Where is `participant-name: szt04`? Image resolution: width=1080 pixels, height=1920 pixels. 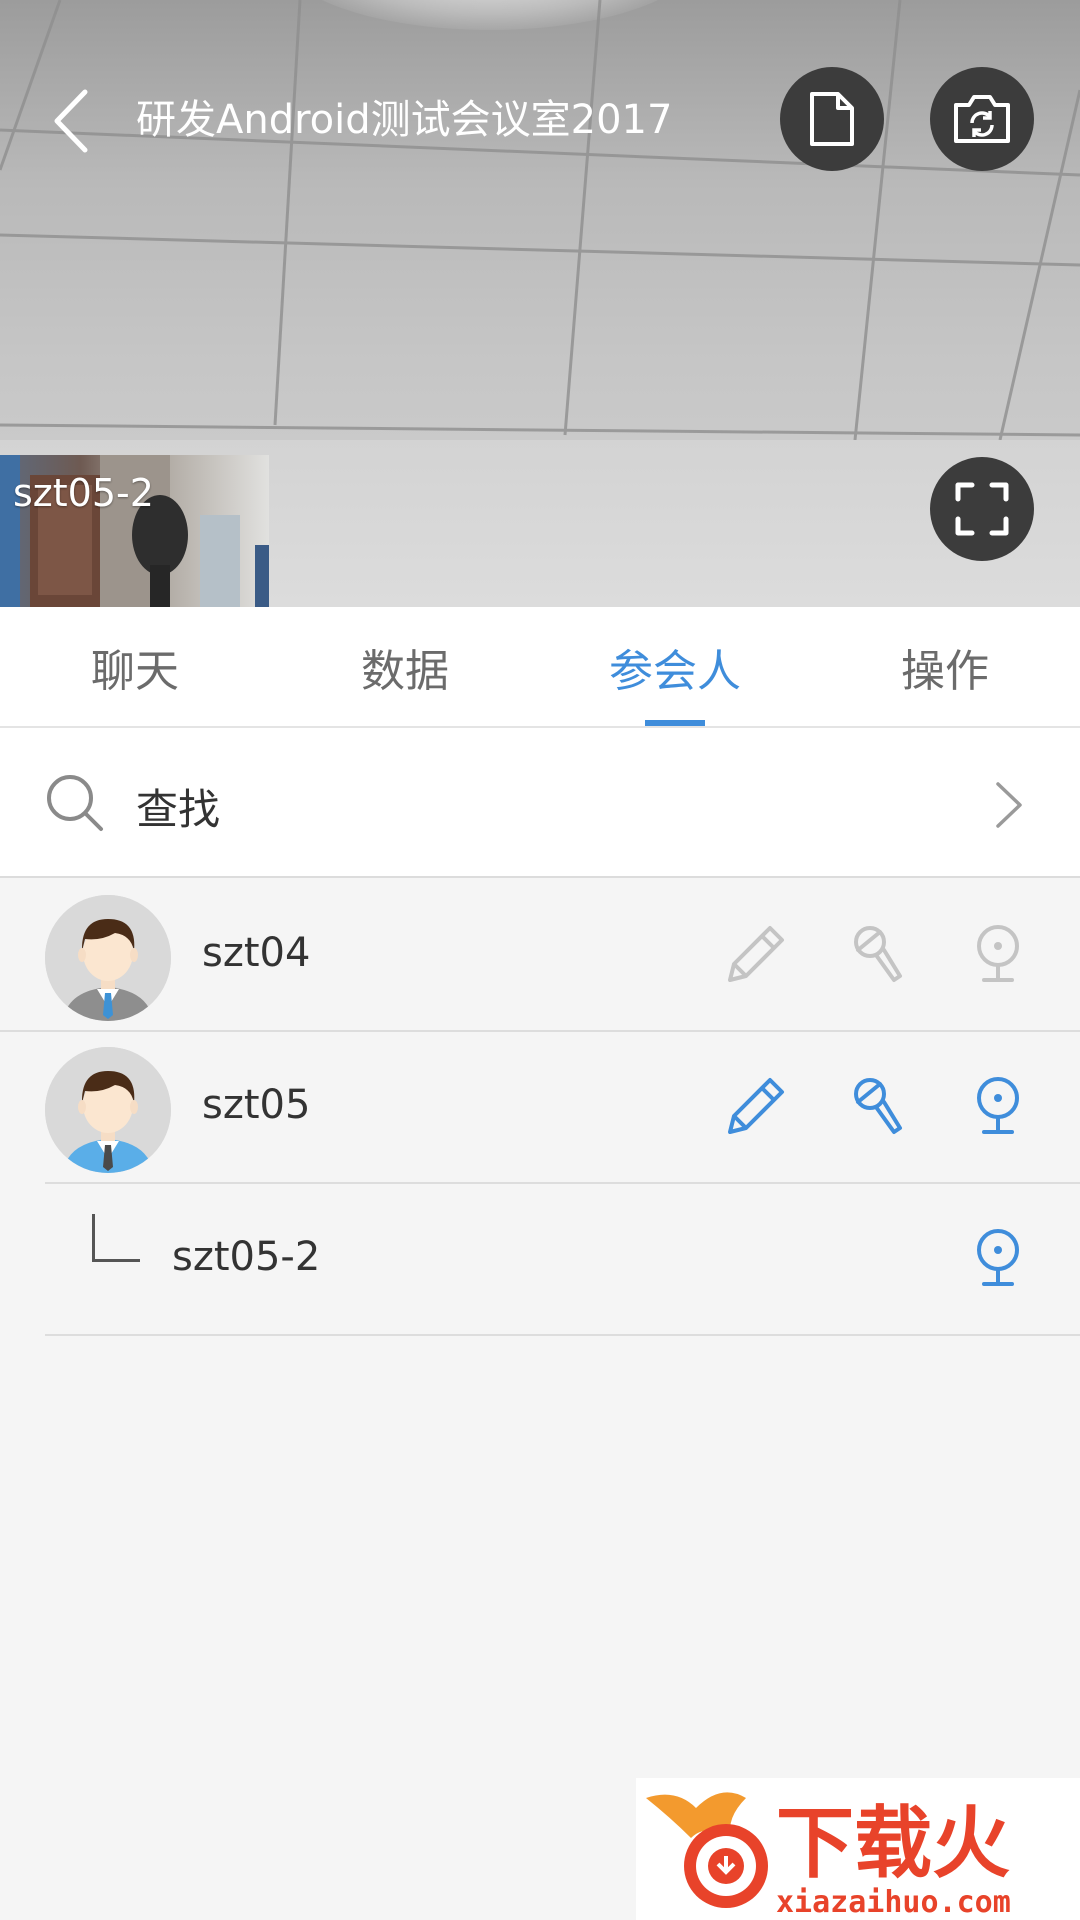
participant-name: szt04 is located at coordinates (256, 953).